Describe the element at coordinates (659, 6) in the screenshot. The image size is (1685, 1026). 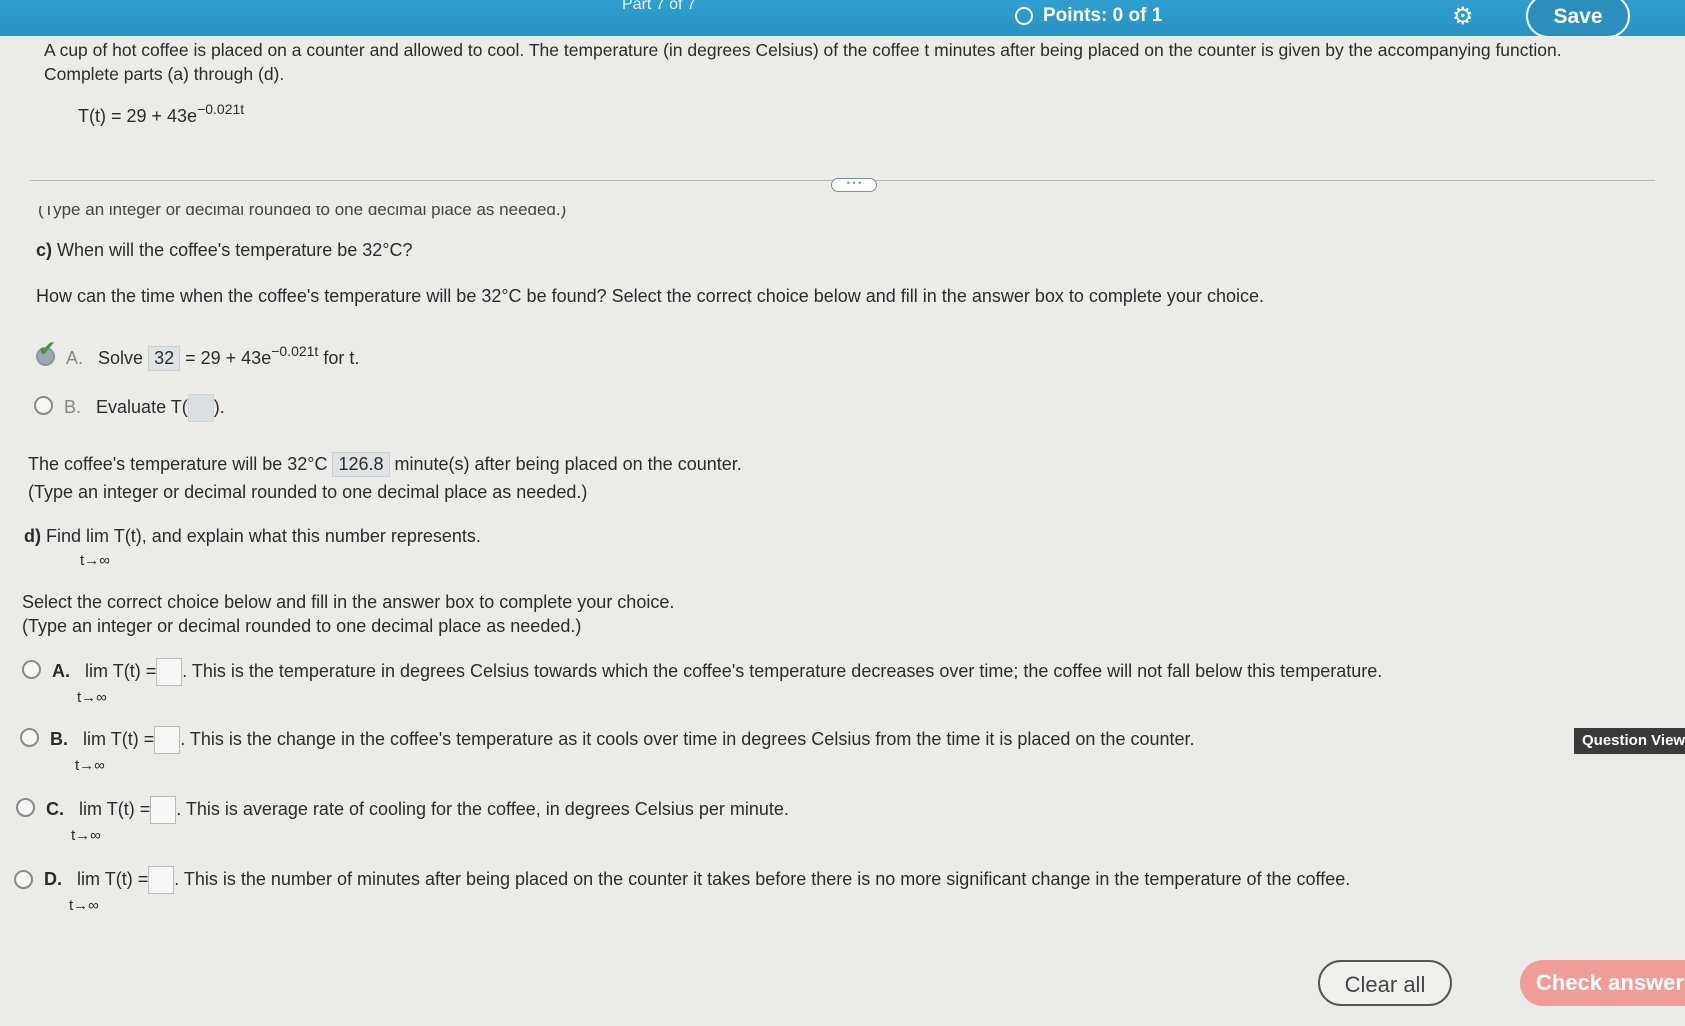
I see `part-indicator: Part 7 of 7` at that location.